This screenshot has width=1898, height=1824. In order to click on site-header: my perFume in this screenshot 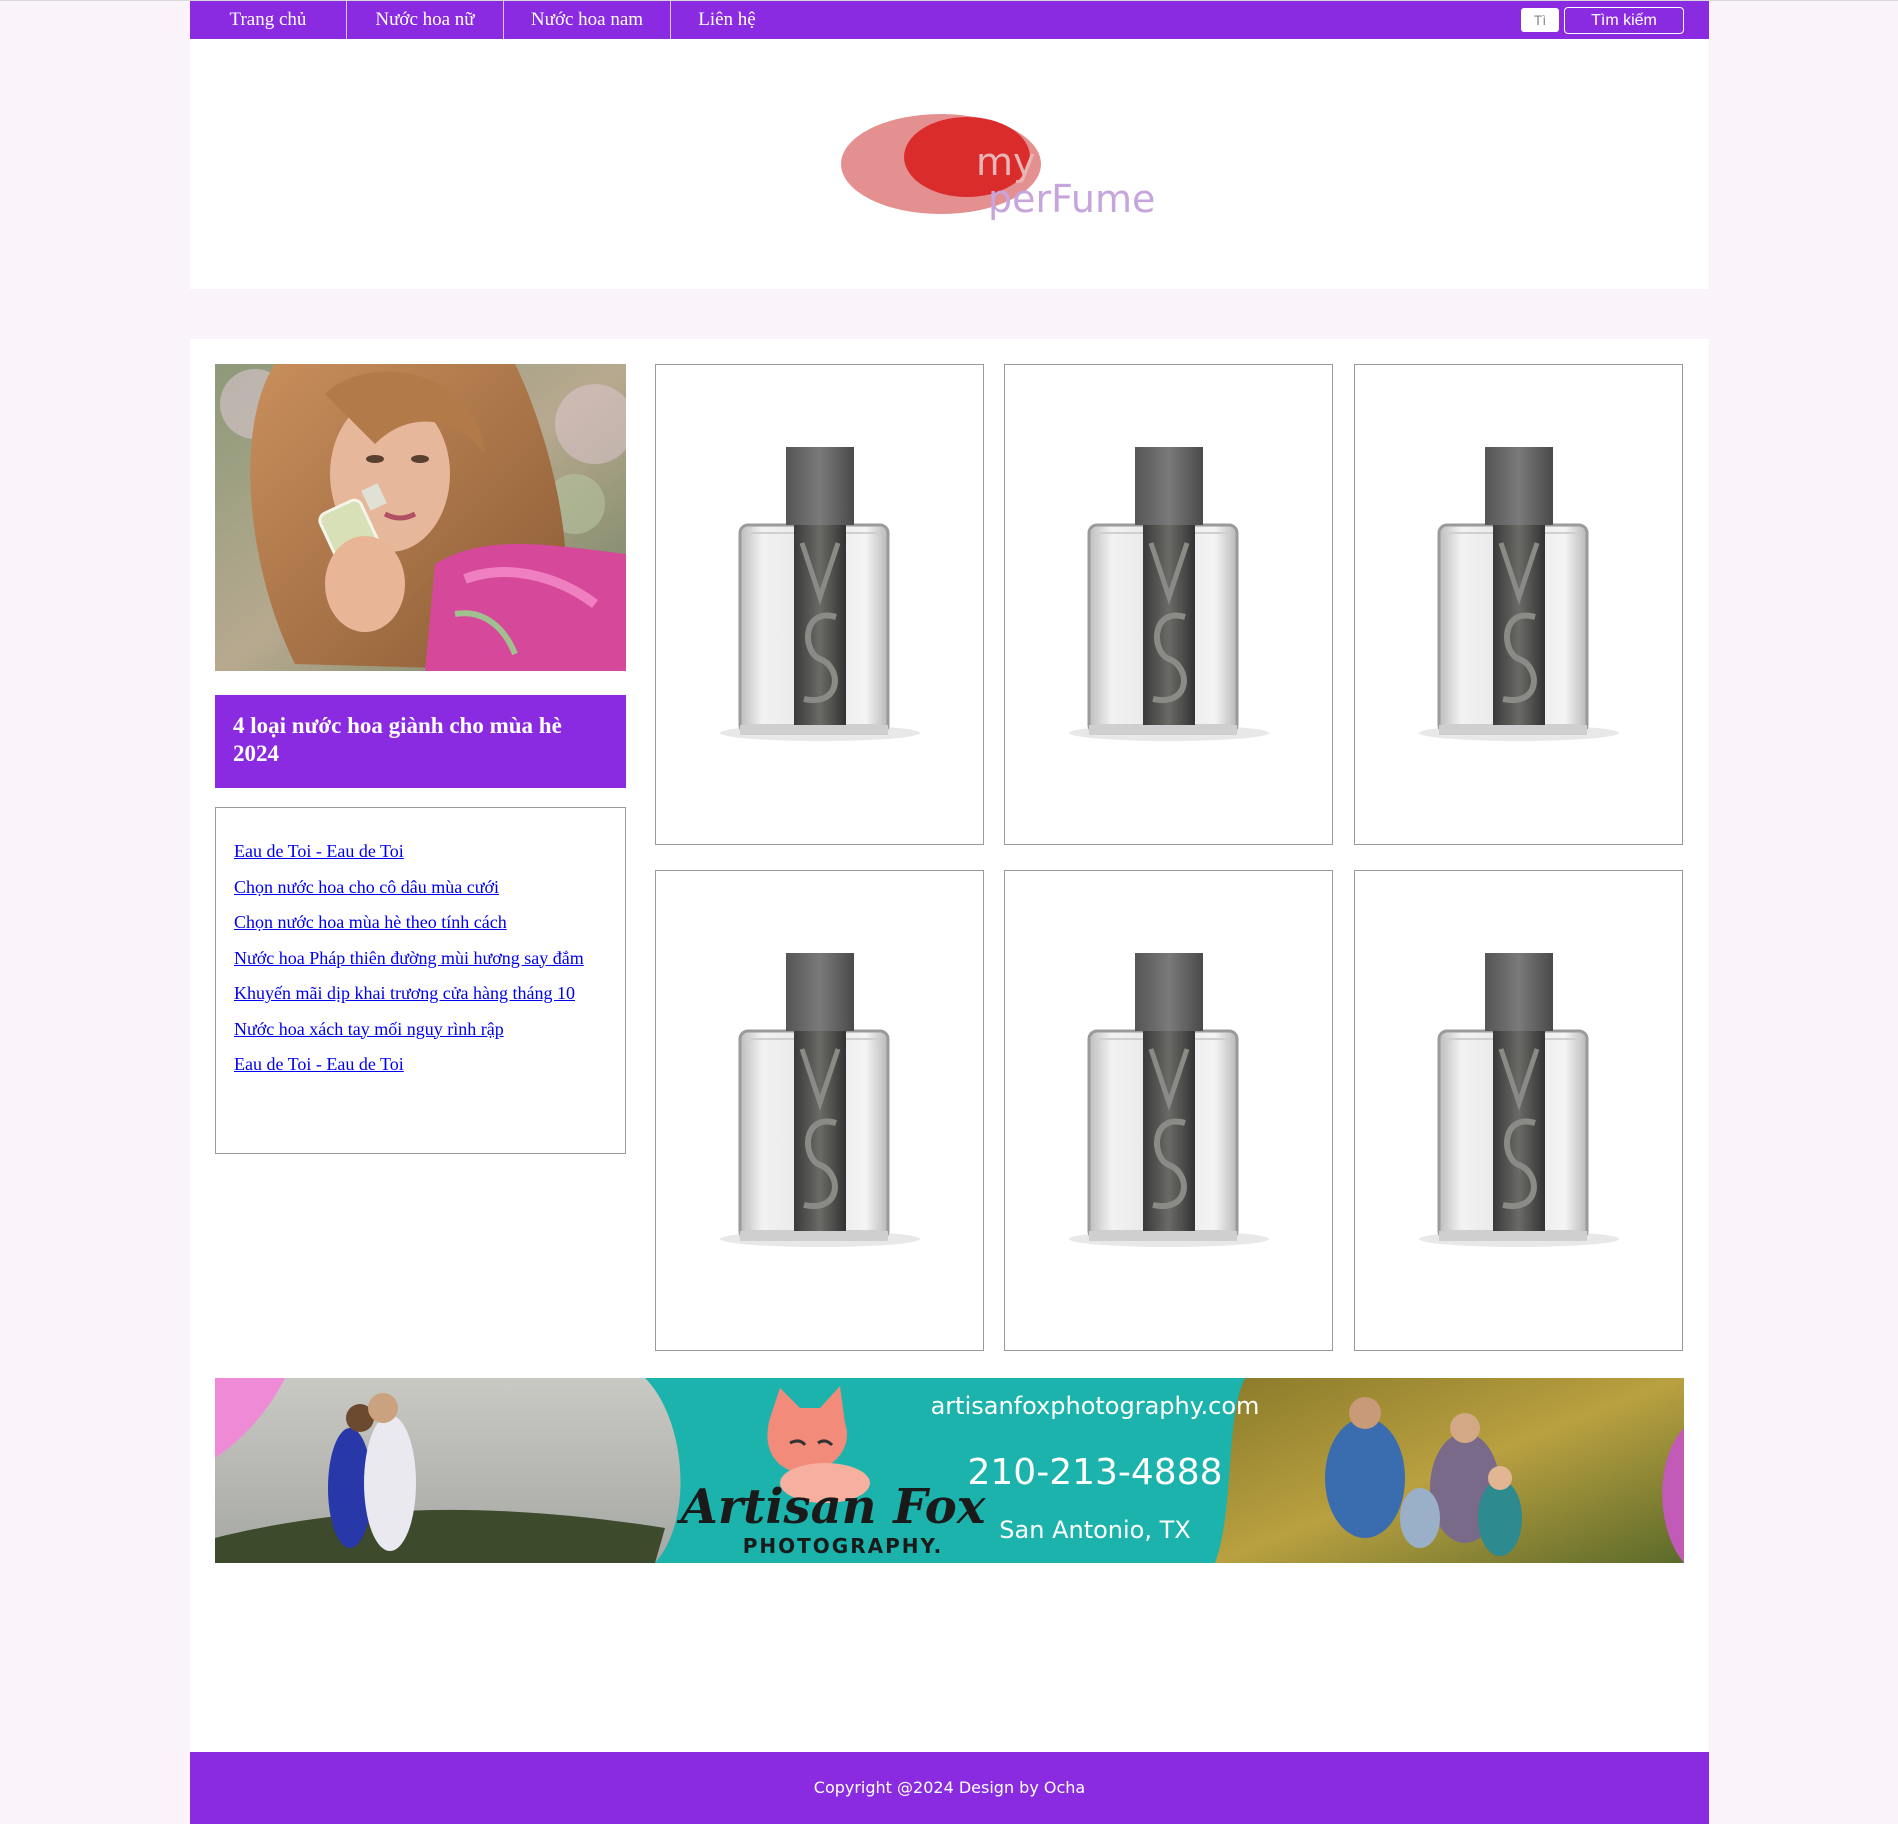, I will do `click(949, 164)`.